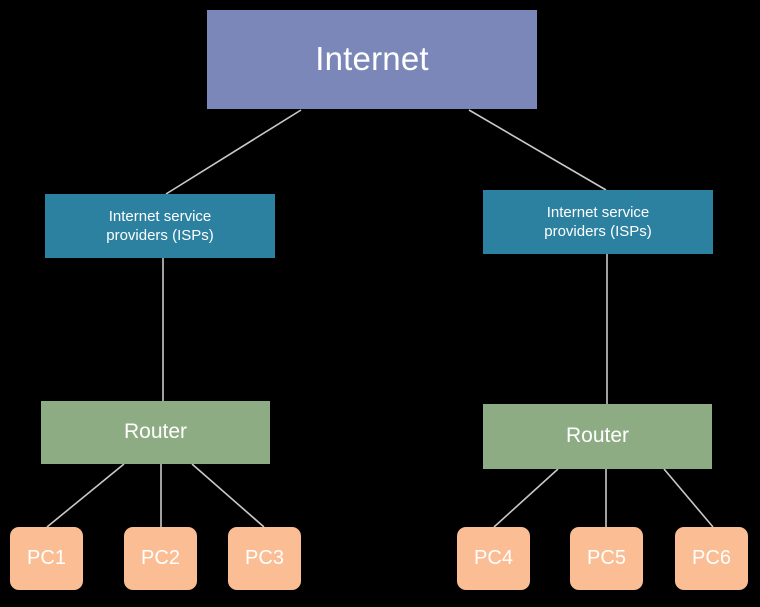 This screenshot has width=760, height=607. I want to click on router-right-to-pc6, so click(688, 498).